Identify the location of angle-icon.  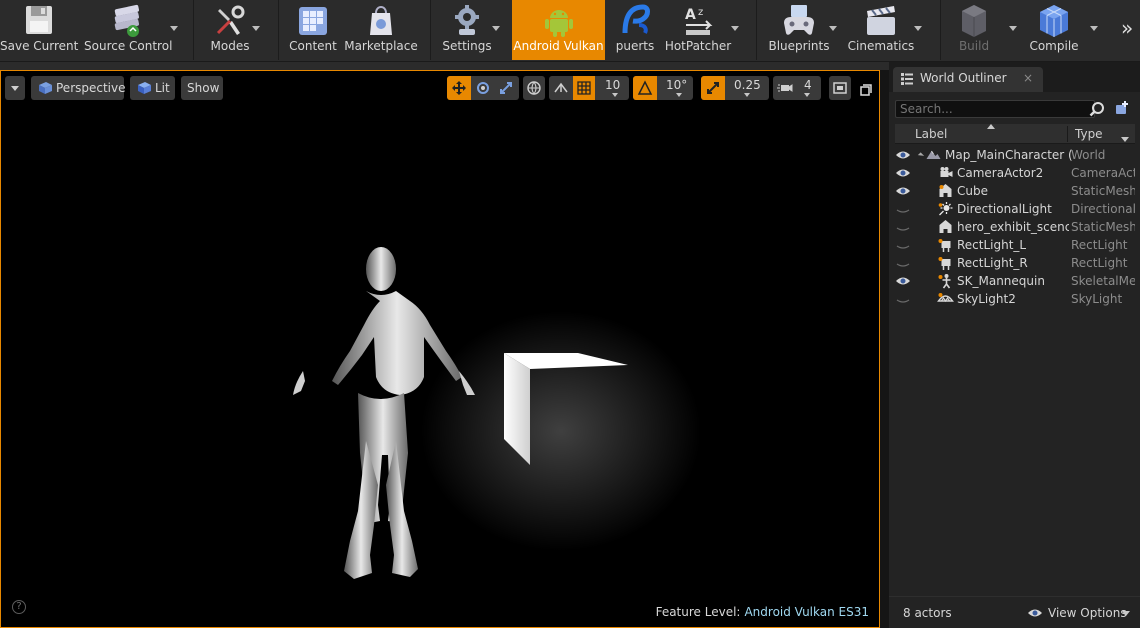
(645, 87).